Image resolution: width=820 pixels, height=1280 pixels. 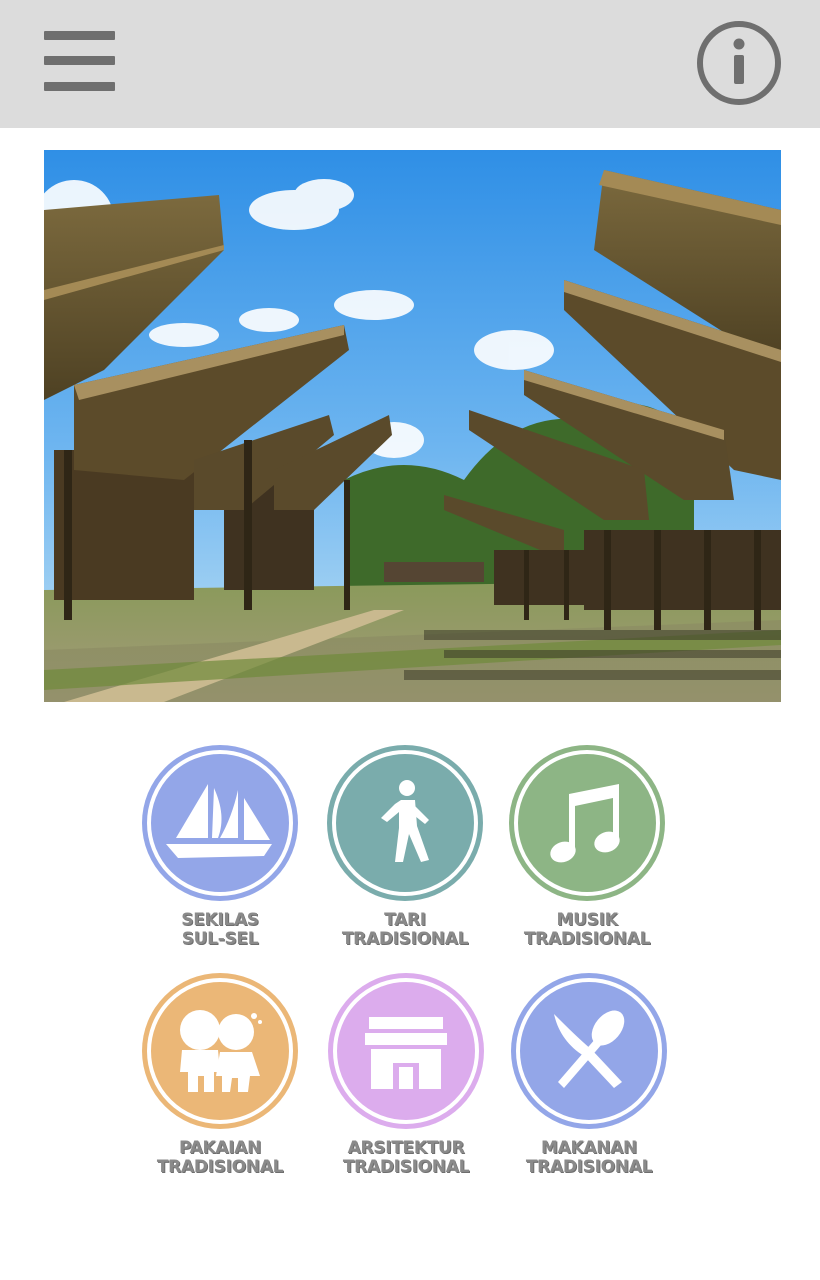 I want to click on menu-label: ARSITEKTUR TRADISIONAL, so click(x=406, y=1158).